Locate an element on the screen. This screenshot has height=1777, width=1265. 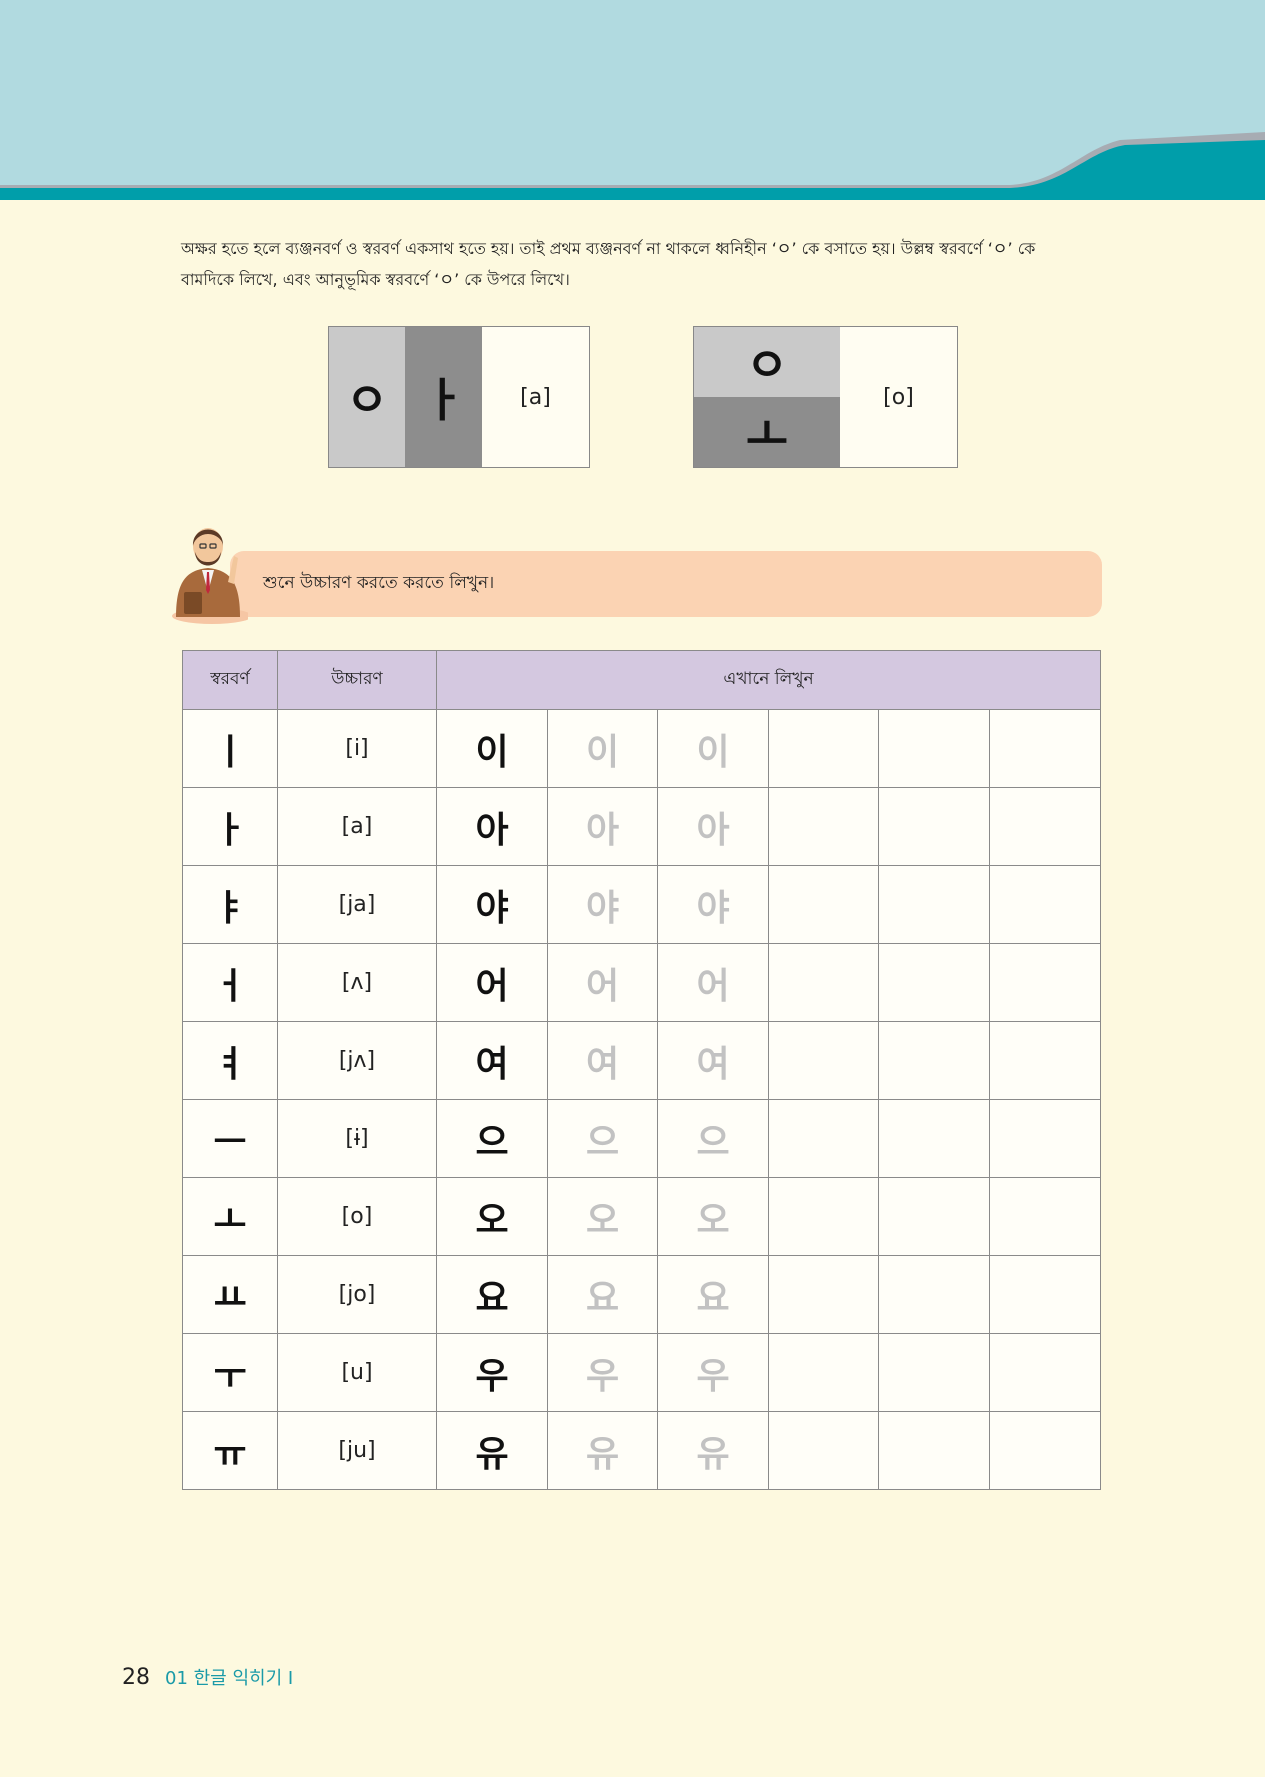
table-row: ㅗ [o] 오 오 오 is located at coordinates (642, 1216).